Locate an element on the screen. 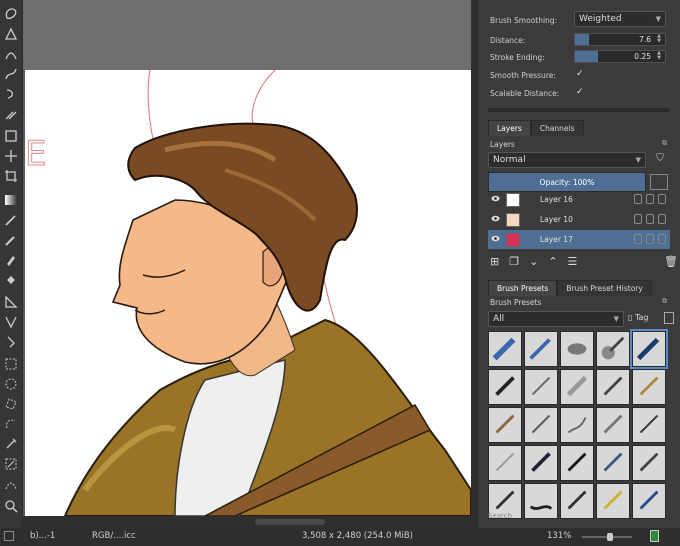 This screenshot has width=680, height=546. assistant-tool-icon is located at coordinates (11, 322).